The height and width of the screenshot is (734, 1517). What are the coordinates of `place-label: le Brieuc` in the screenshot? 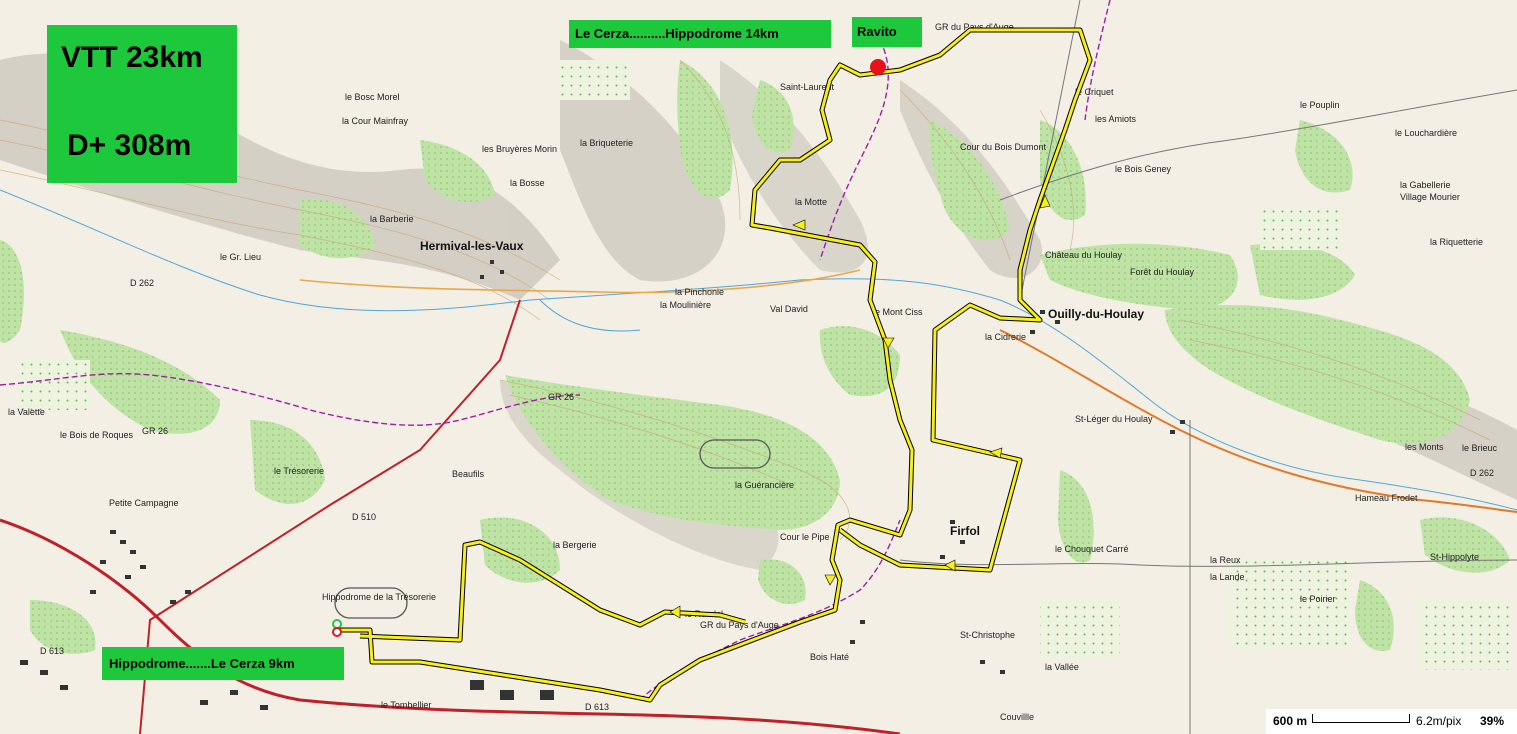 It's located at (1480, 448).